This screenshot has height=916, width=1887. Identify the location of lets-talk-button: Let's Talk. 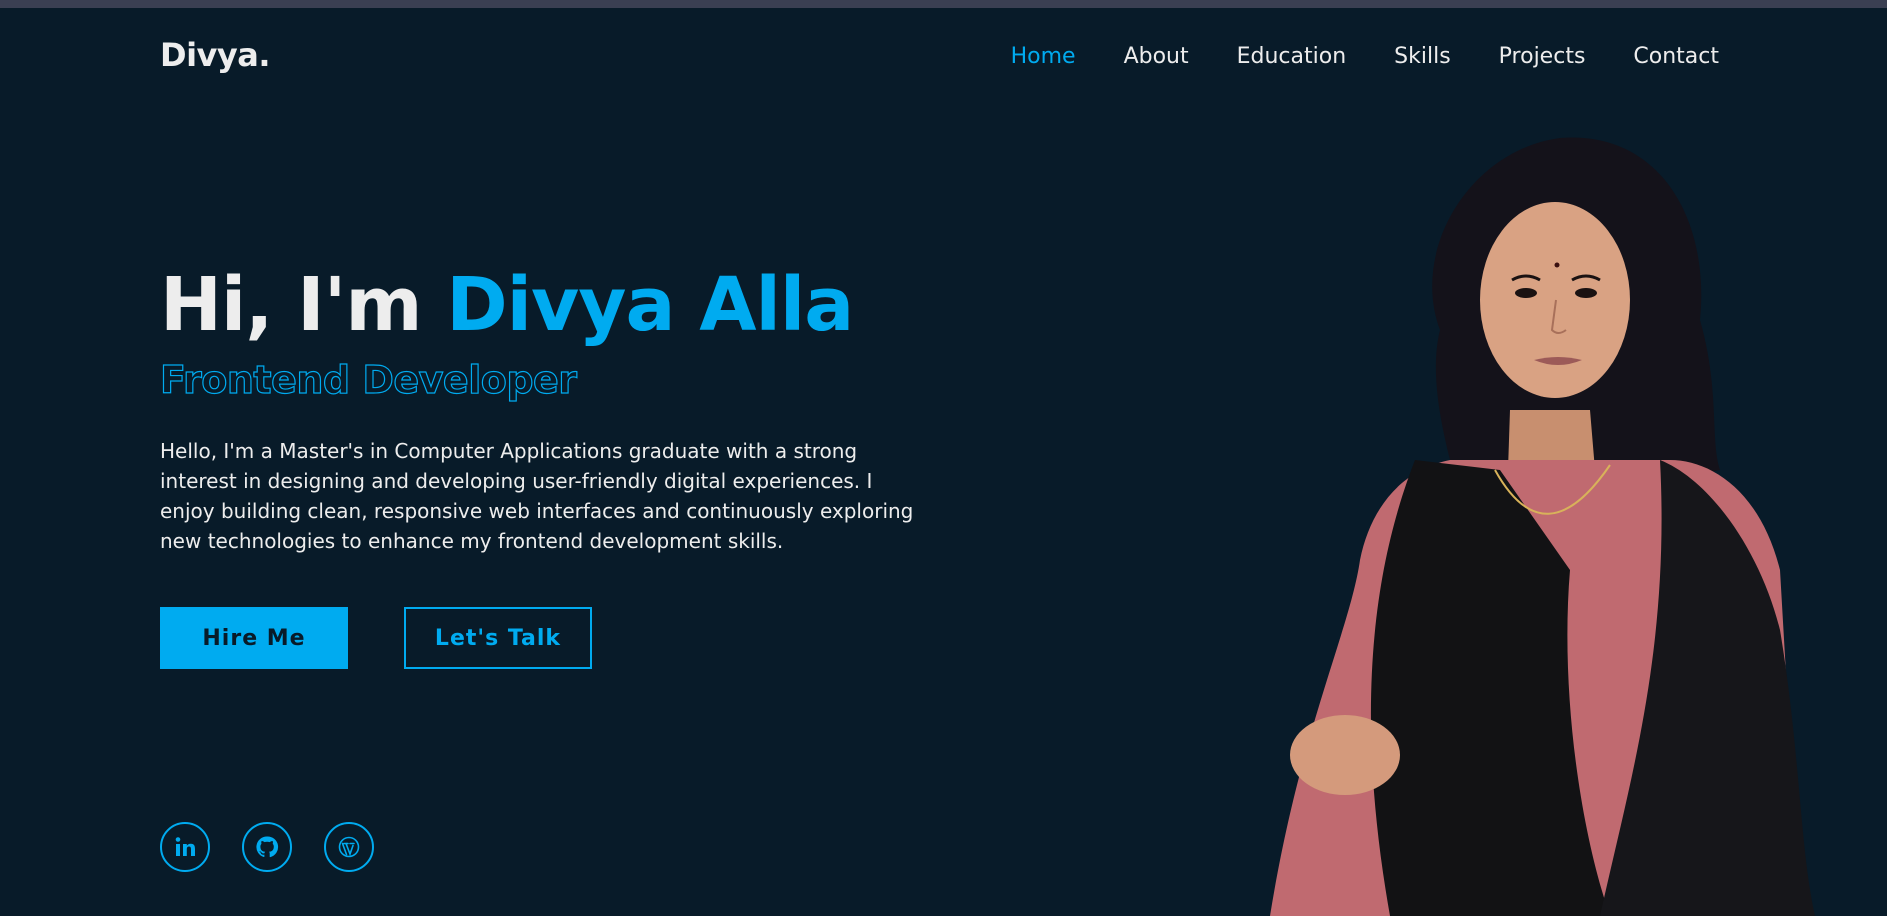
(498, 638).